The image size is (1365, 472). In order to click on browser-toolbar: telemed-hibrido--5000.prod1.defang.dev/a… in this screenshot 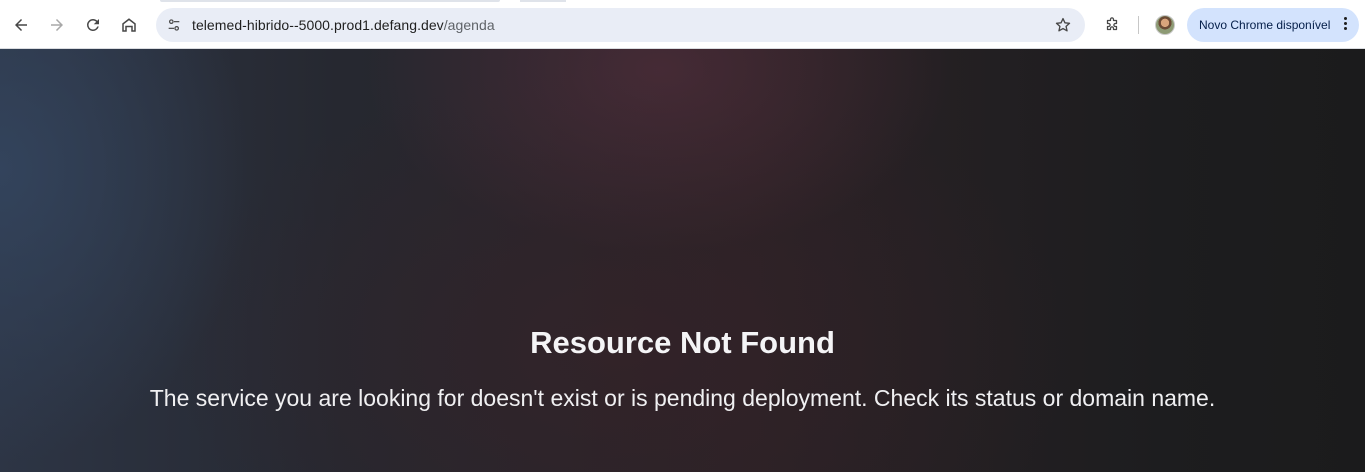, I will do `click(682, 24)`.